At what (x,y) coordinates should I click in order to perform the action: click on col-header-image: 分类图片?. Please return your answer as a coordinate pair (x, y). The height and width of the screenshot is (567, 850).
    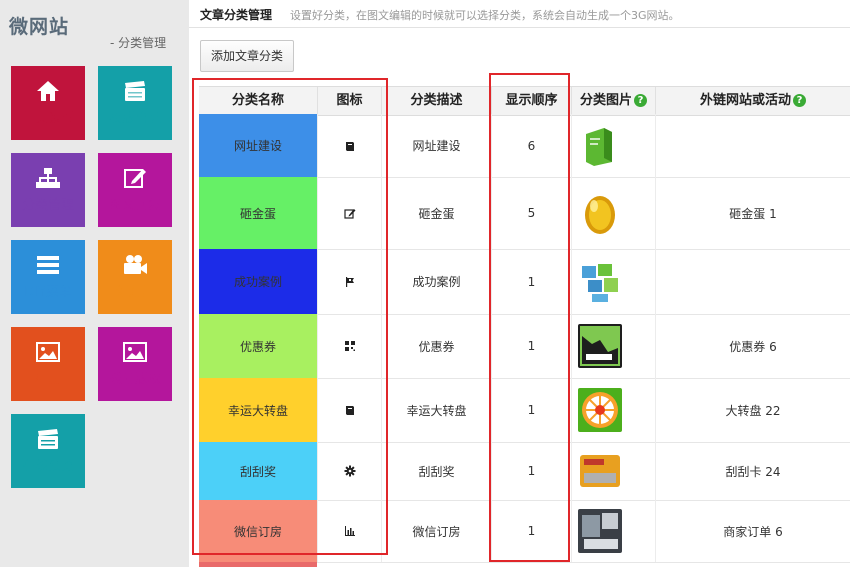
    Looking at the image, I should click on (613, 101).